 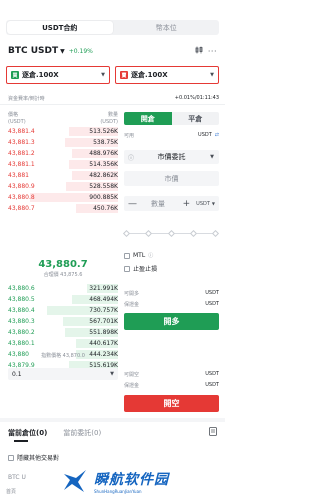 What do you see at coordinates (63, 343) in the screenshot?
I see `bid-row: 43,880.1 440.617K` at bounding box center [63, 343].